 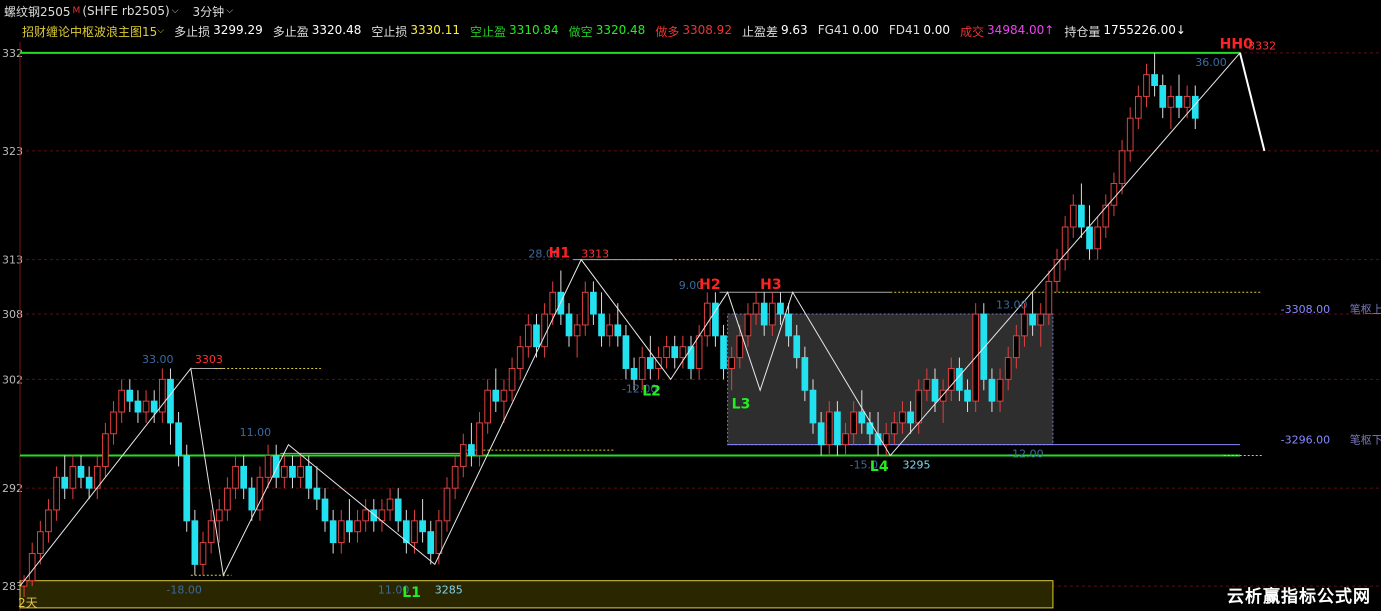 What do you see at coordinates (1365, 440) in the screenshot?
I see `chart-annotation: 笔枢下沿` at bounding box center [1365, 440].